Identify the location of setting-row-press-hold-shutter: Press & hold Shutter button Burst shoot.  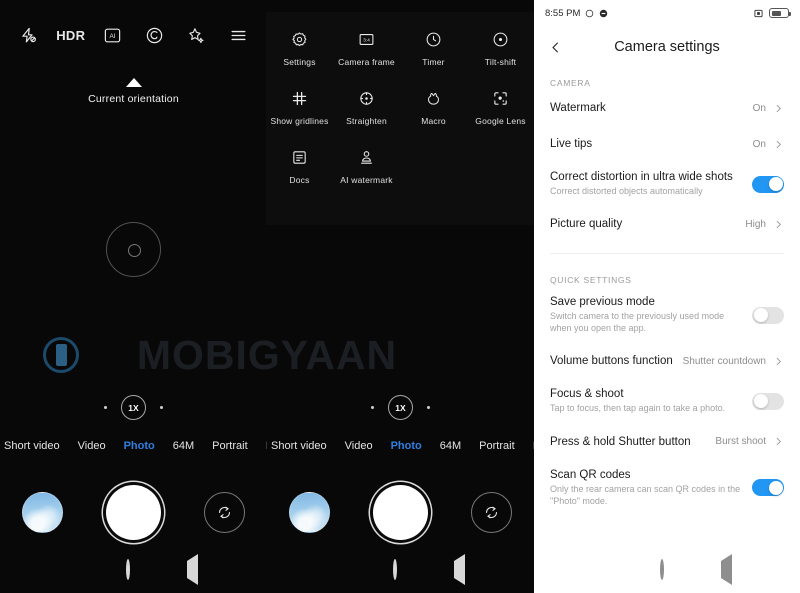
(667, 442).